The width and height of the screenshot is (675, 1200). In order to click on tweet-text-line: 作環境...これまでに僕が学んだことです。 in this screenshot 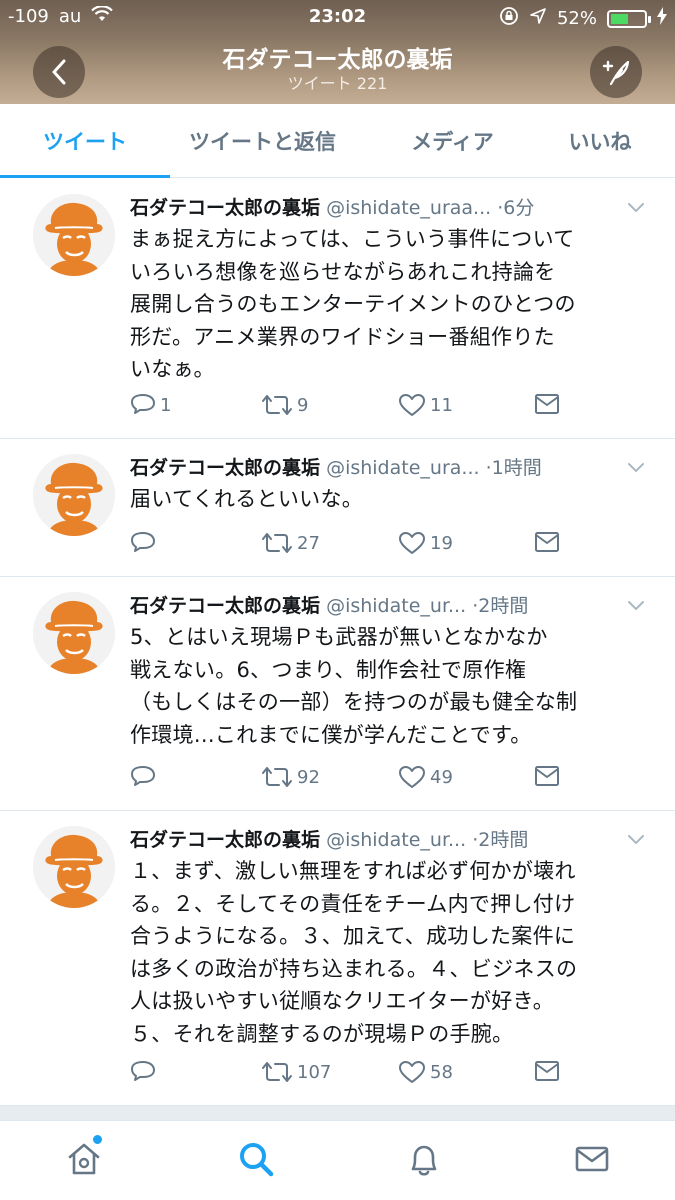, I will do `click(331, 734)`.